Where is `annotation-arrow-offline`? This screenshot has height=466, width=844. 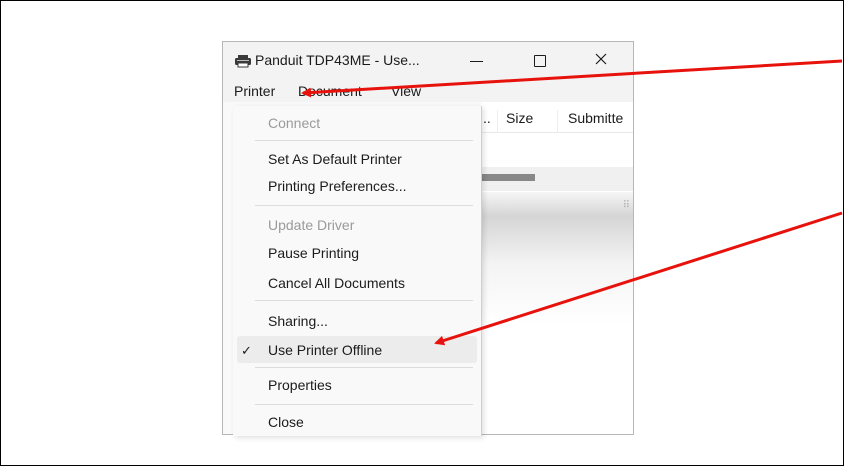
annotation-arrow-offline is located at coordinates (638, 278).